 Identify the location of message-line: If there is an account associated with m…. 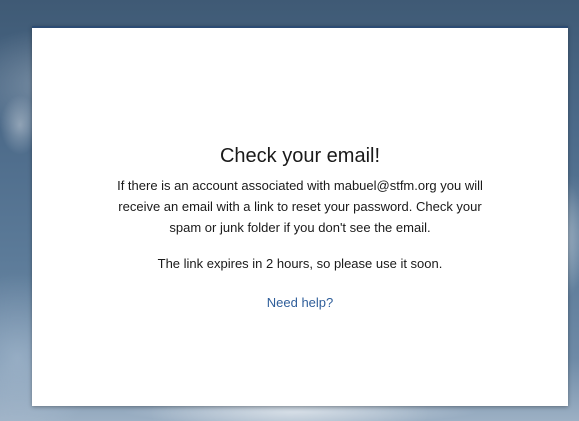
(300, 185).